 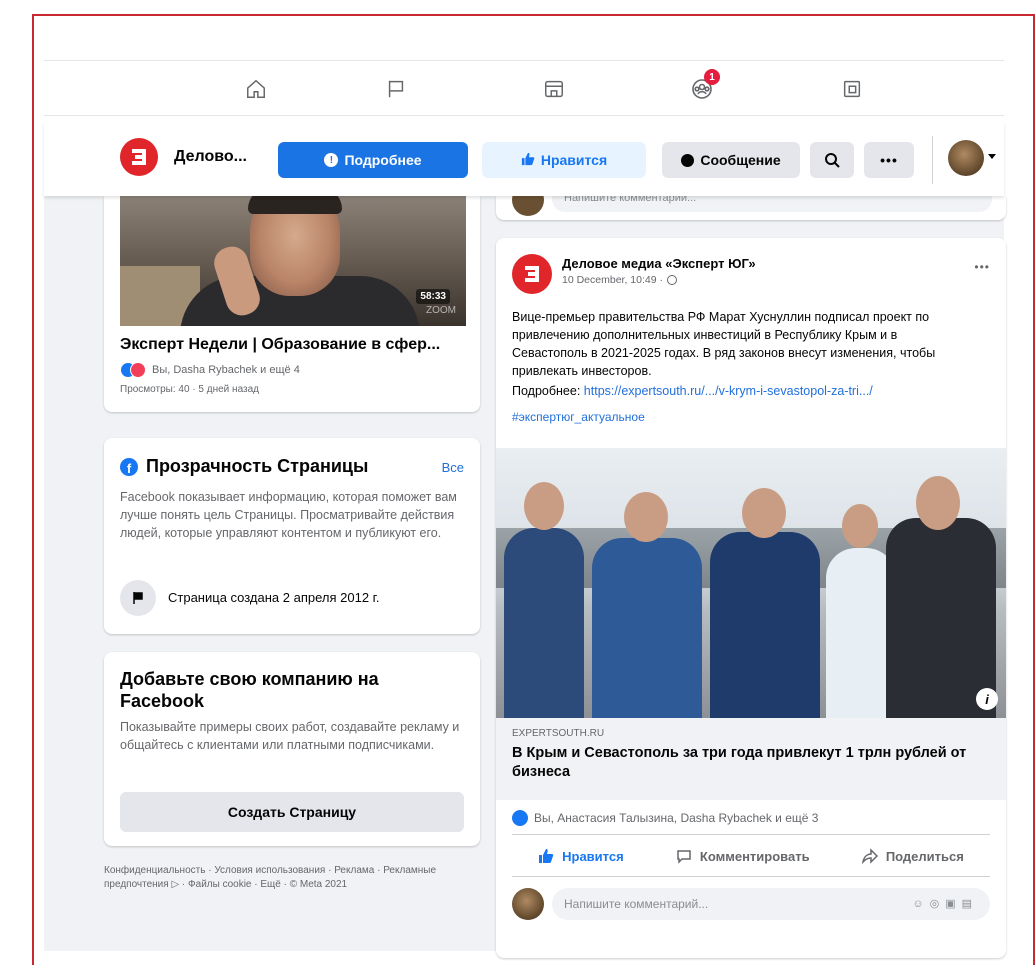 What do you see at coordinates (453, 467) in the screenshot?
I see `see-all-link: Все` at bounding box center [453, 467].